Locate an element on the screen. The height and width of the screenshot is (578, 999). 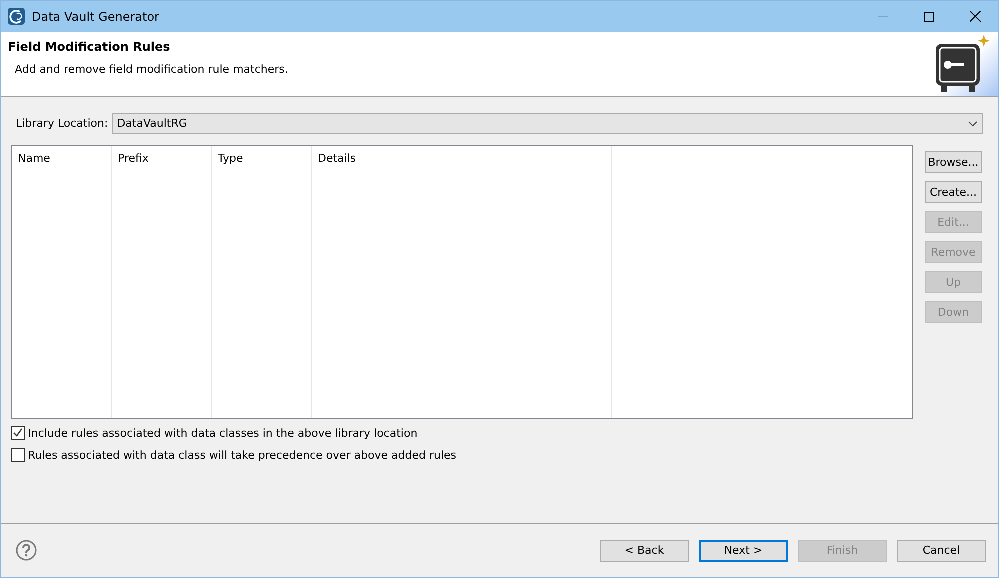
library-location-dropdown: DataVaultRG is located at coordinates (547, 123).